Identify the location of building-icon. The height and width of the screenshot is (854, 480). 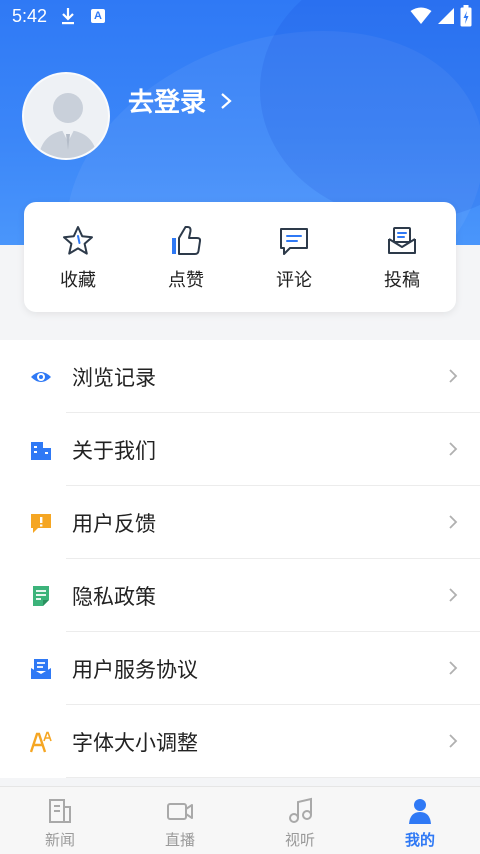
(41, 451).